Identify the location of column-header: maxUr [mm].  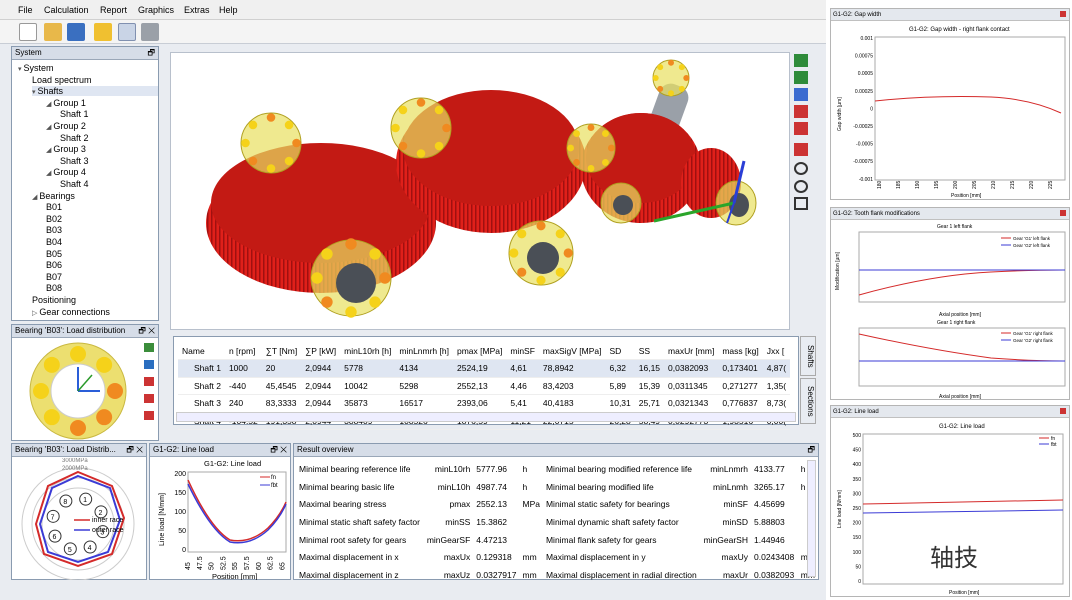
(691, 351).